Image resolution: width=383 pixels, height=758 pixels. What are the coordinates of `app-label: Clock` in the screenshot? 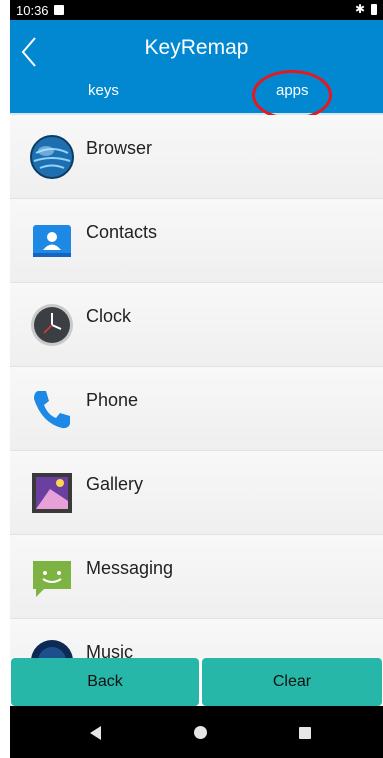 It's located at (109, 316).